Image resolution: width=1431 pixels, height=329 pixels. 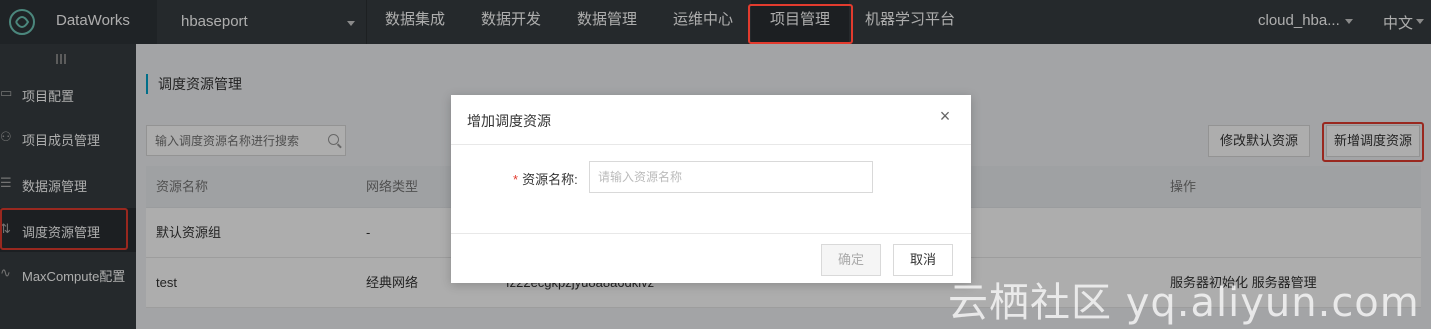 What do you see at coordinates (509, 121) in the screenshot?
I see `dialog-title: 增加调度资源` at bounding box center [509, 121].